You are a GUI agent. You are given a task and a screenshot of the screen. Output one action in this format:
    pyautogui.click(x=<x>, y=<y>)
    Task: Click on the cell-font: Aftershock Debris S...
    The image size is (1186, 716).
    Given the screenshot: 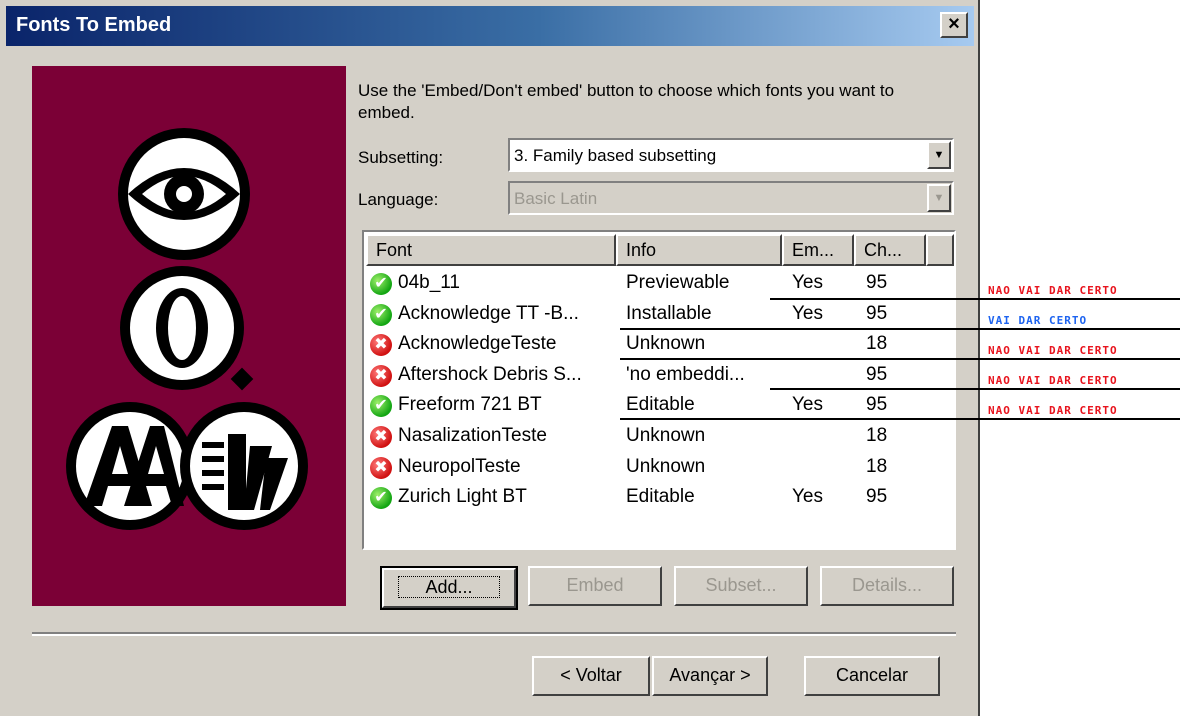 What is the action you would take?
    pyautogui.click(x=490, y=374)
    